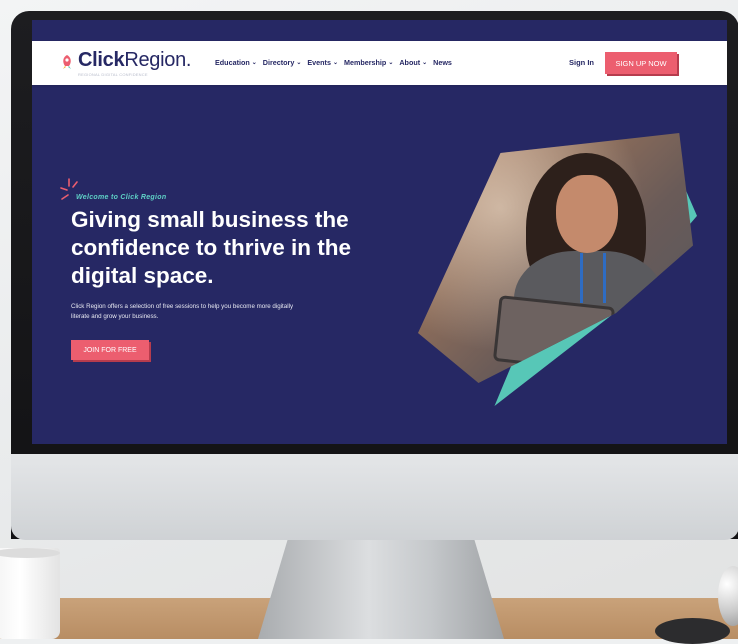 The width and height of the screenshot is (738, 644). What do you see at coordinates (379, 30) in the screenshot?
I see `top-strip` at bounding box center [379, 30].